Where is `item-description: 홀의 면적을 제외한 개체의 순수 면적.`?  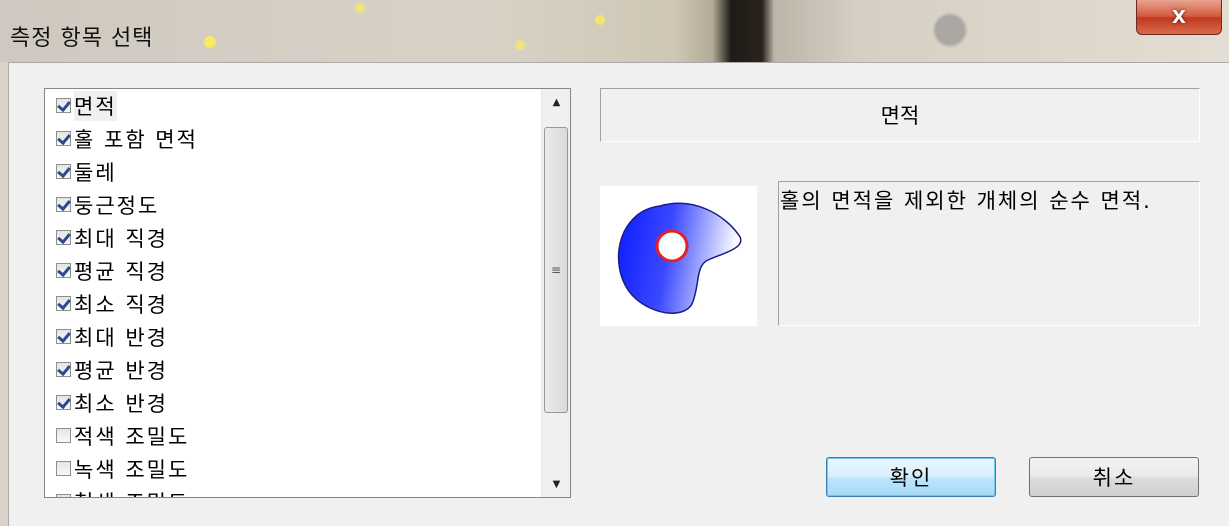
item-description: 홀의 면적을 제외한 개체의 순수 면적. is located at coordinates (989, 253).